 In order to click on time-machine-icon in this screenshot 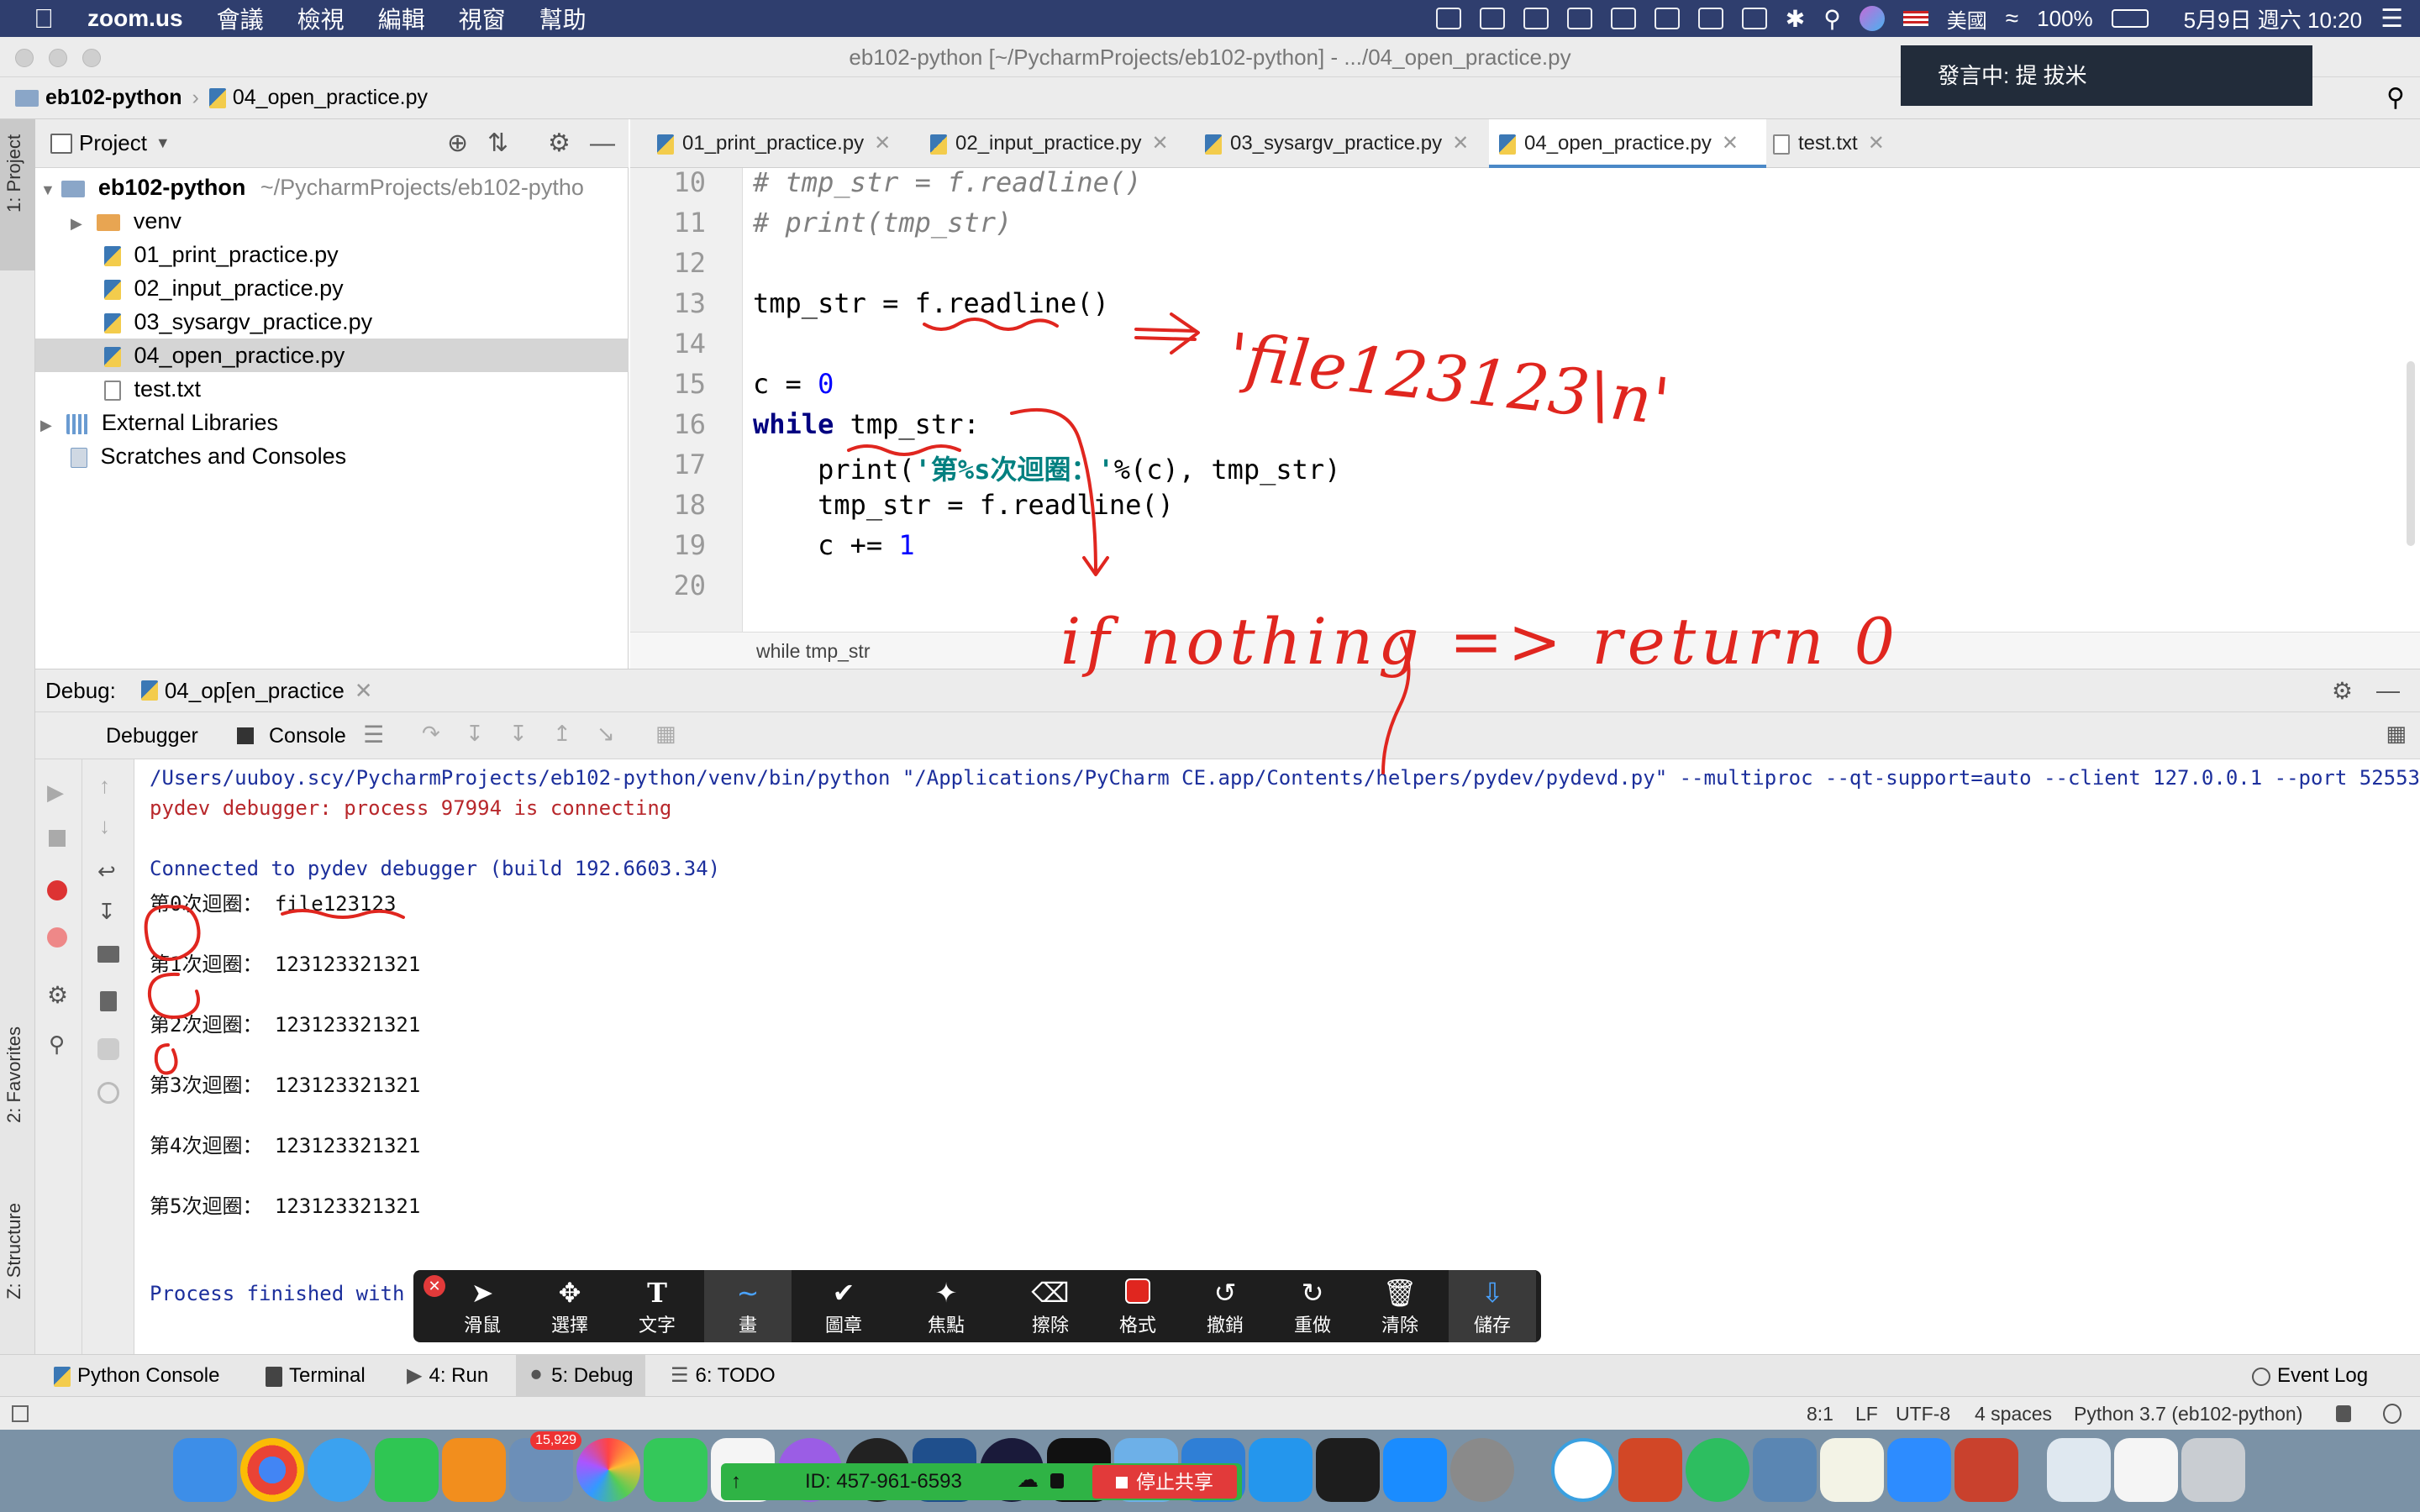, I will do `click(1754, 18)`.